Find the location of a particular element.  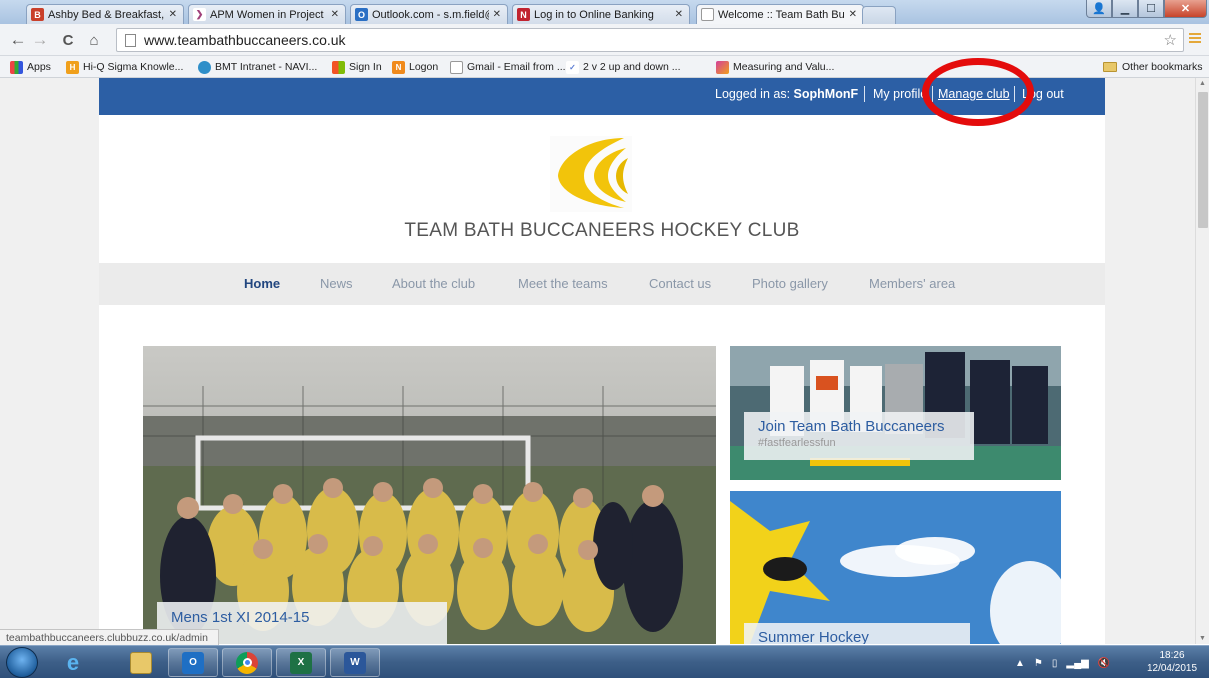

tab-title: Log in to Online Banking is located at coordinates (594, 14).